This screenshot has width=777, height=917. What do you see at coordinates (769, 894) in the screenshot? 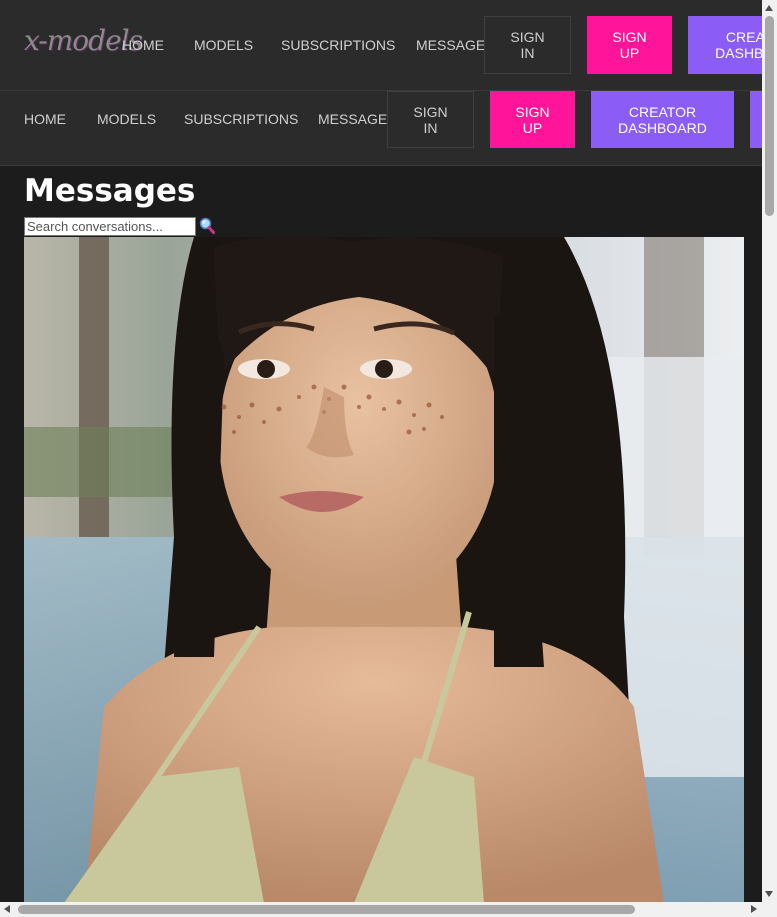
I see `scroll-down-icon` at bounding box center [769, 894].